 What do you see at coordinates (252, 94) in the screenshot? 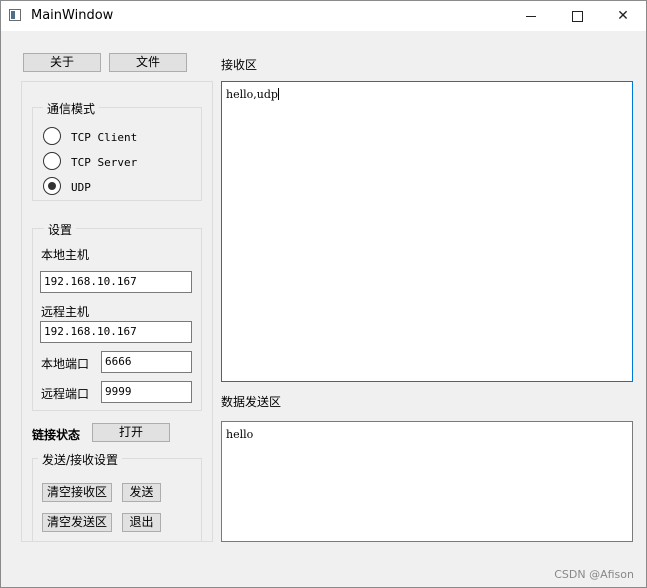
I see `receive-text: hello,udp` at bounding box center [252, 94].